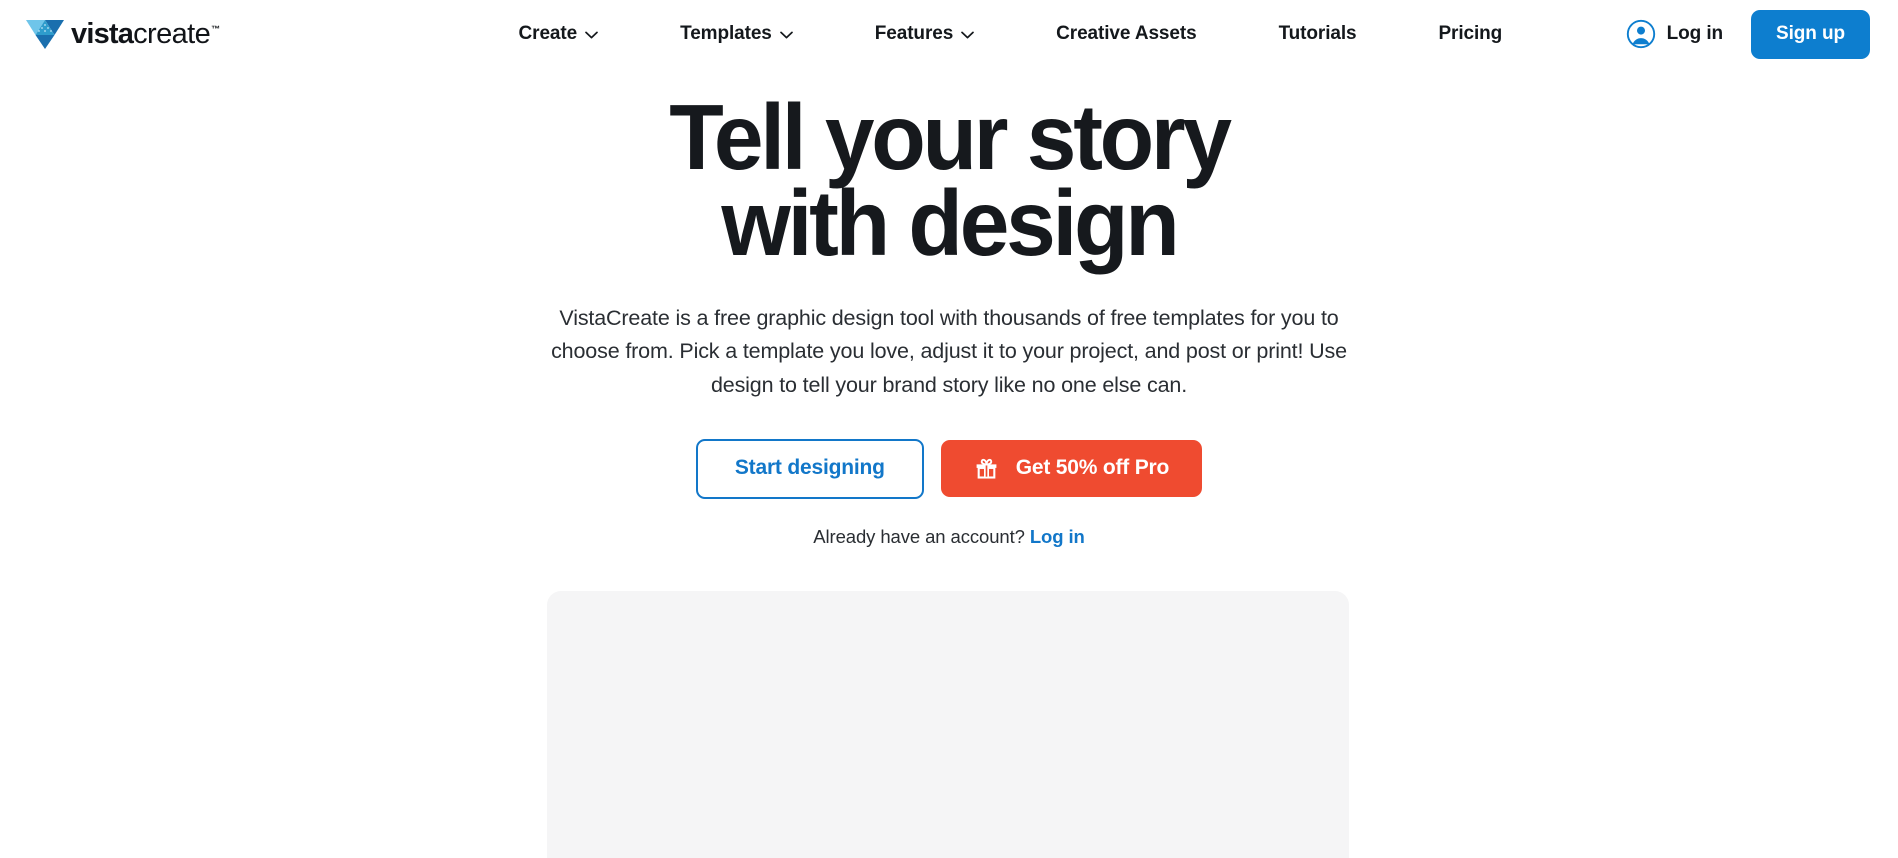 This screenshot has width=1898, height=858. Describe the element at coordinates (1695, 33) in the screenshot. I see `login-label: Log in` at that location.